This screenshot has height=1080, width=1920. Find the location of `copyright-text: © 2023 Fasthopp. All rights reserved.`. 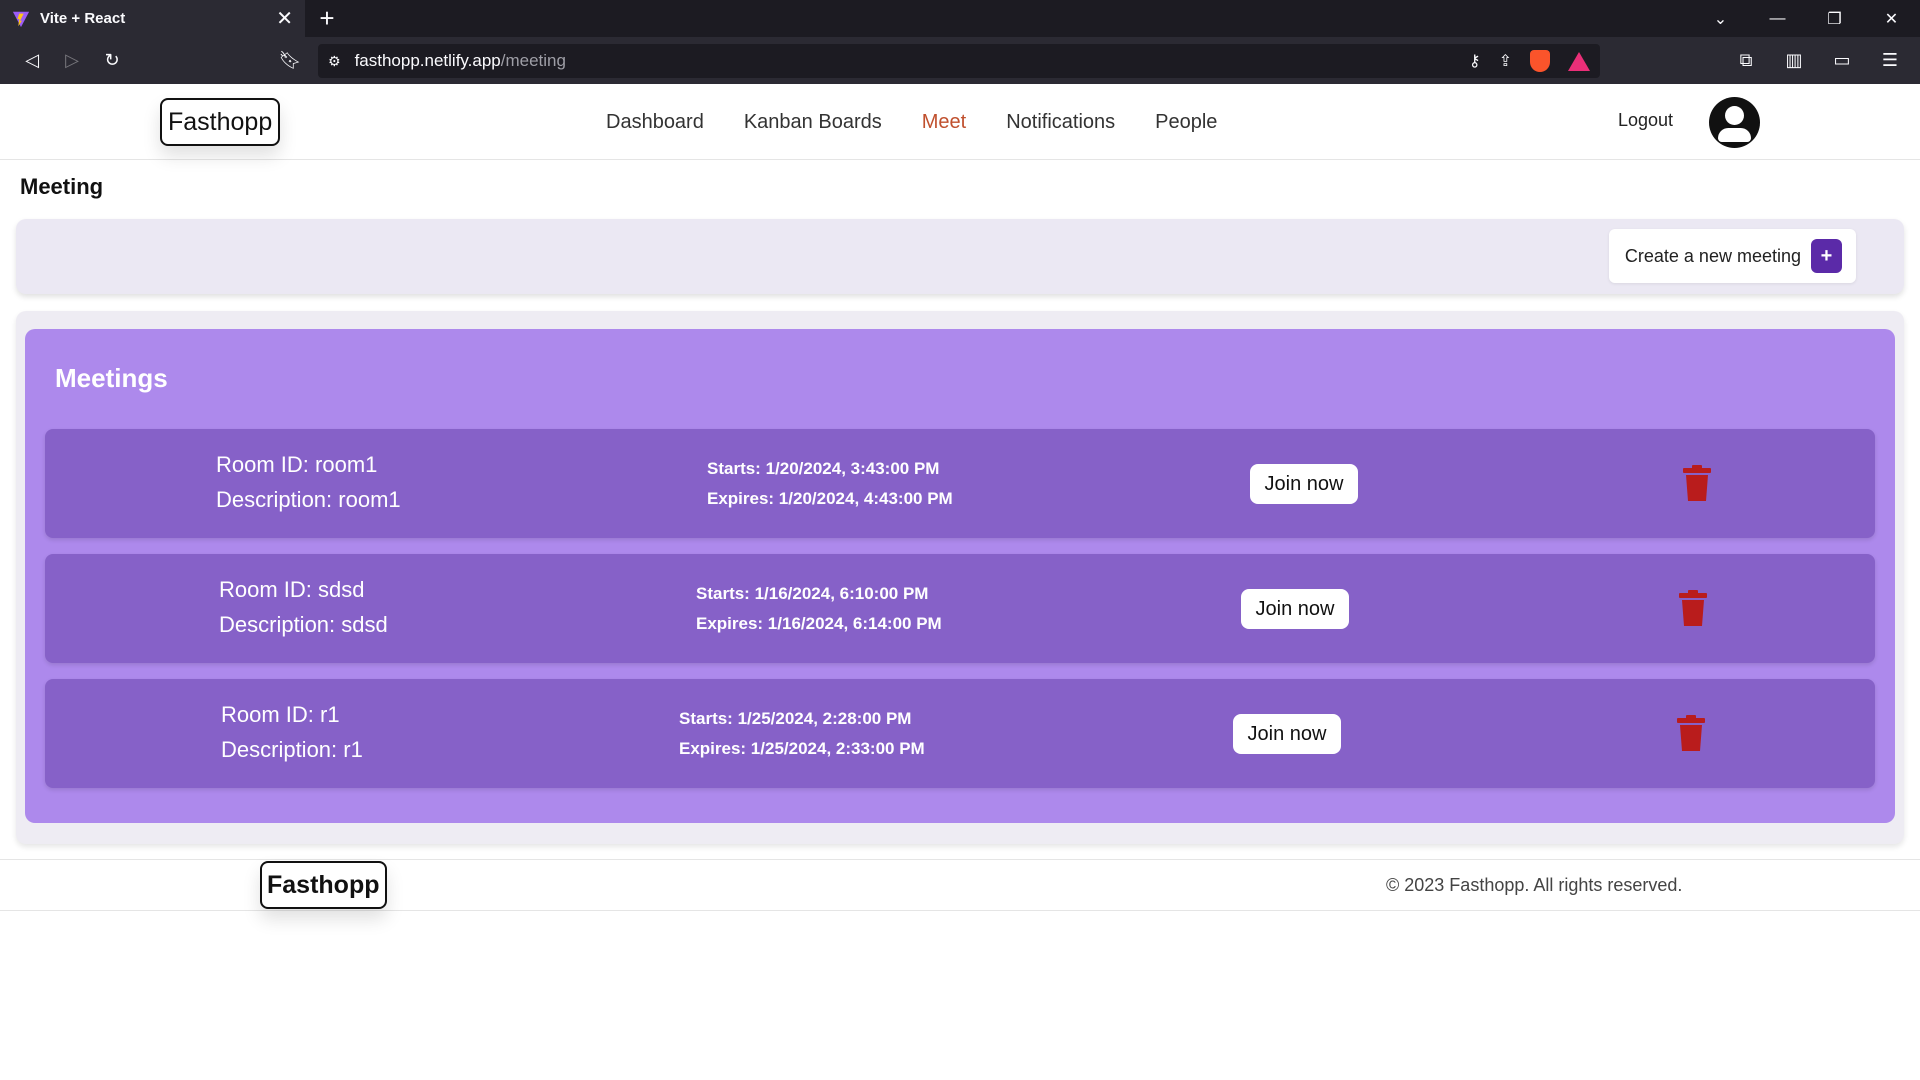

copyright-text: © 2023 Fasthopp. All rights reserved. is located at coordinates (1534, 885).